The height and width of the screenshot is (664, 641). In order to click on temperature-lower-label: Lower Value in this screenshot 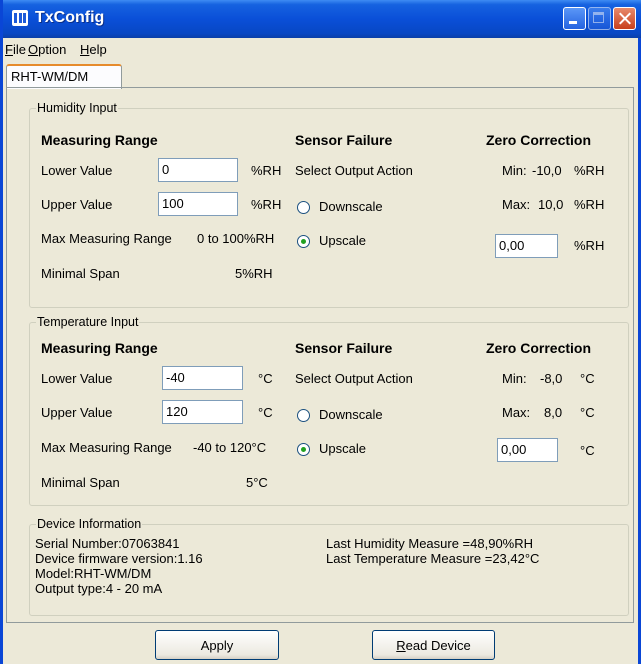, I will do `click(77, 378)`.